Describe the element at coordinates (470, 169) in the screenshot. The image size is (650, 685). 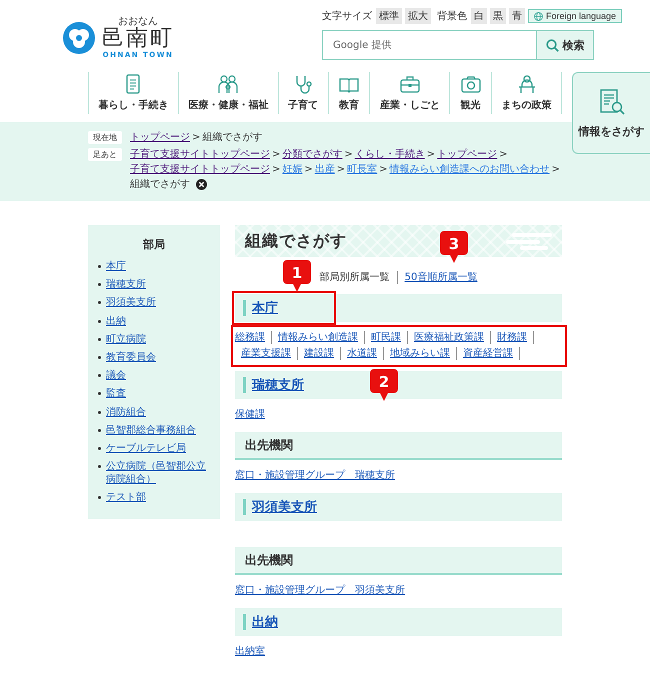
I see `breadcrumb-link: 情報みらい創造課へのお問い合わせ` at that location.